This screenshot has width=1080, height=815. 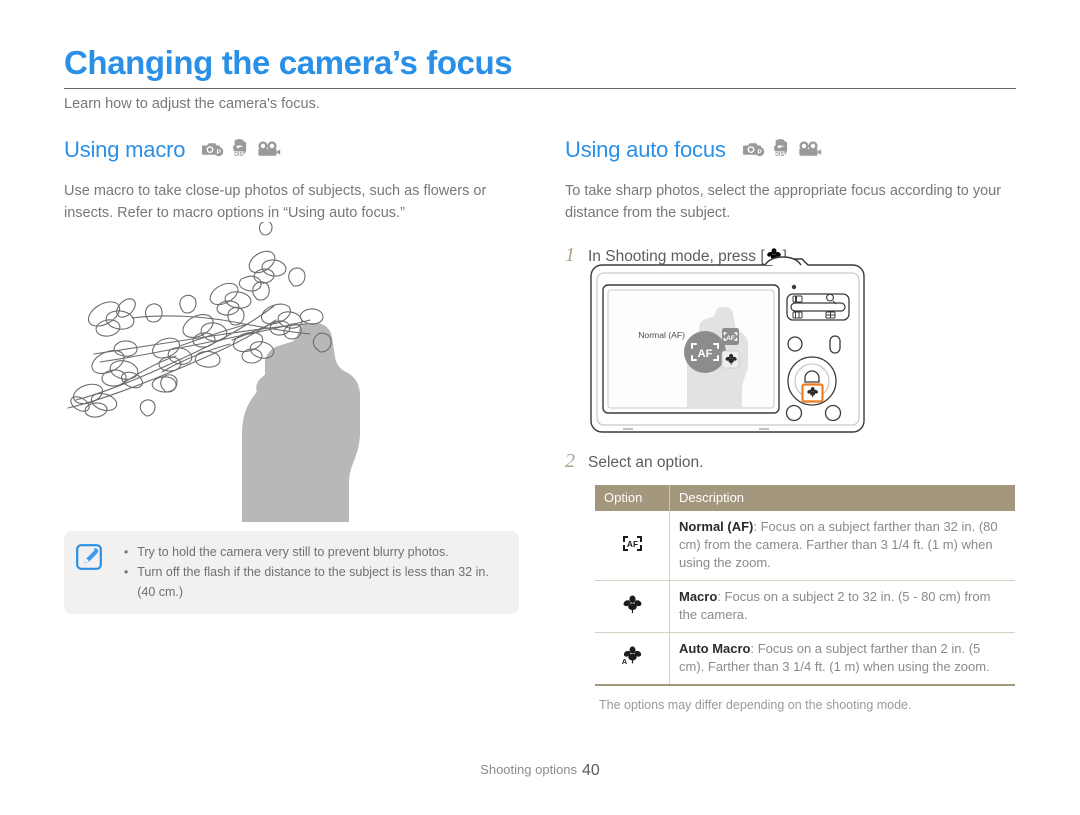 I want to click on page-footer: Shooting options 40, so click(x=540, y=771).